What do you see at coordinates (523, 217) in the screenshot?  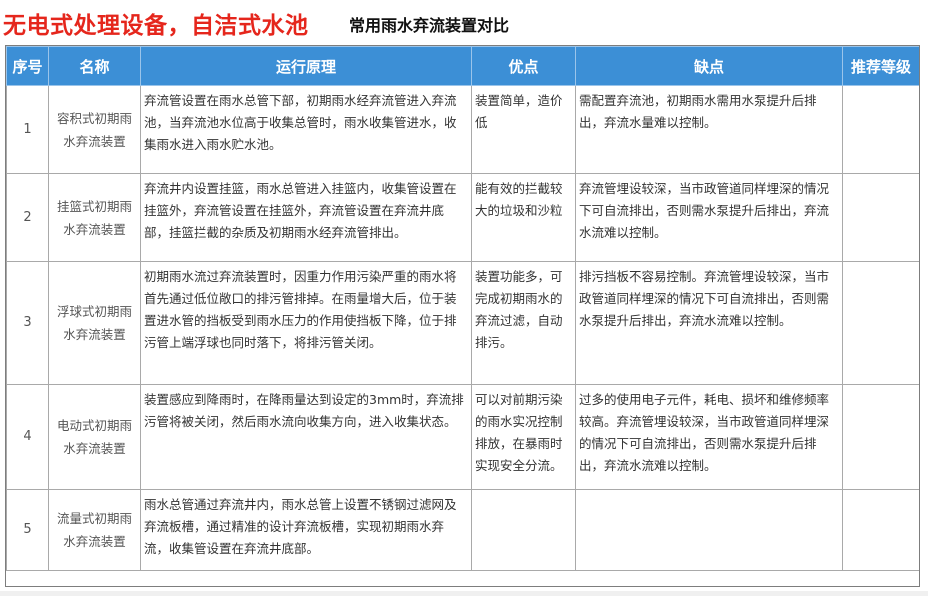 I see `cell-pros: 能有效的拦截较大的垃圾和沙粒` at bounding box center [523, 217].